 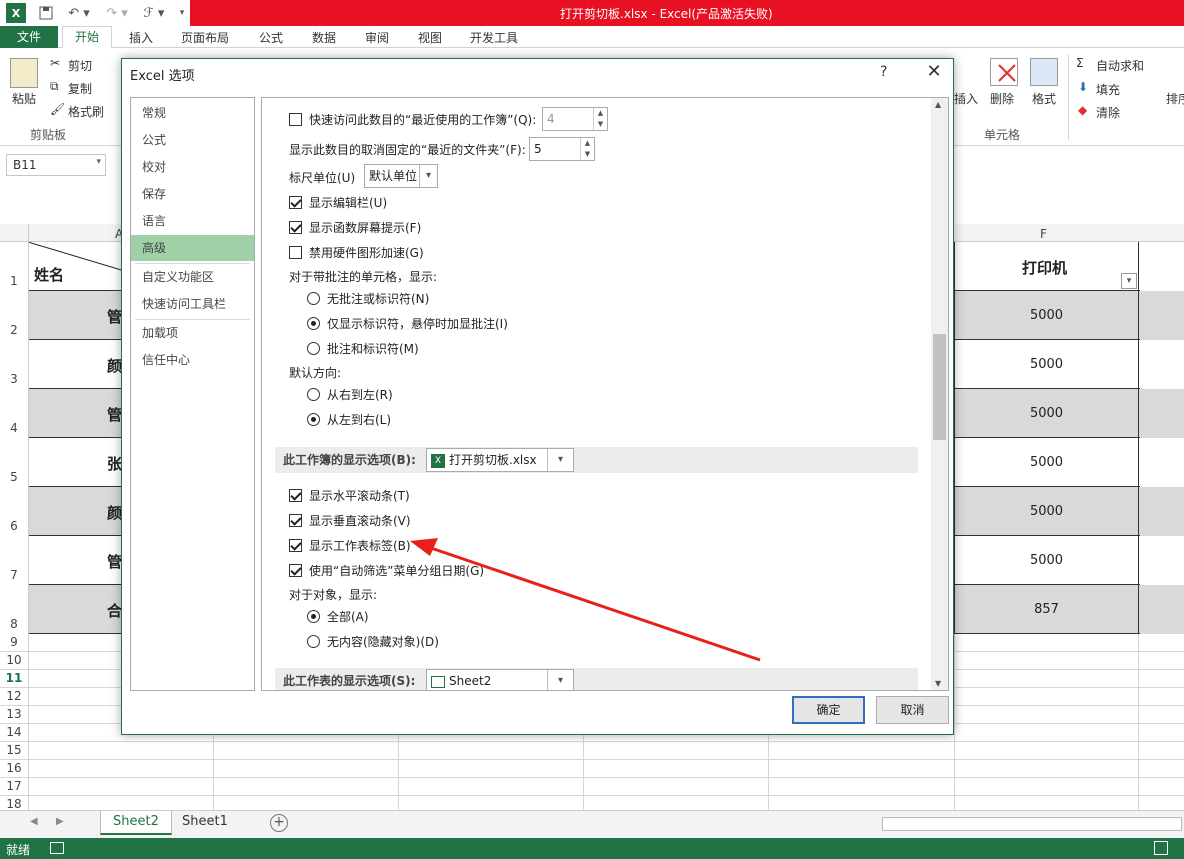 What do you see at coordinates (594, 603) in the screenshot?
I see `arrow-shaft` at bounding box center [594, 603].